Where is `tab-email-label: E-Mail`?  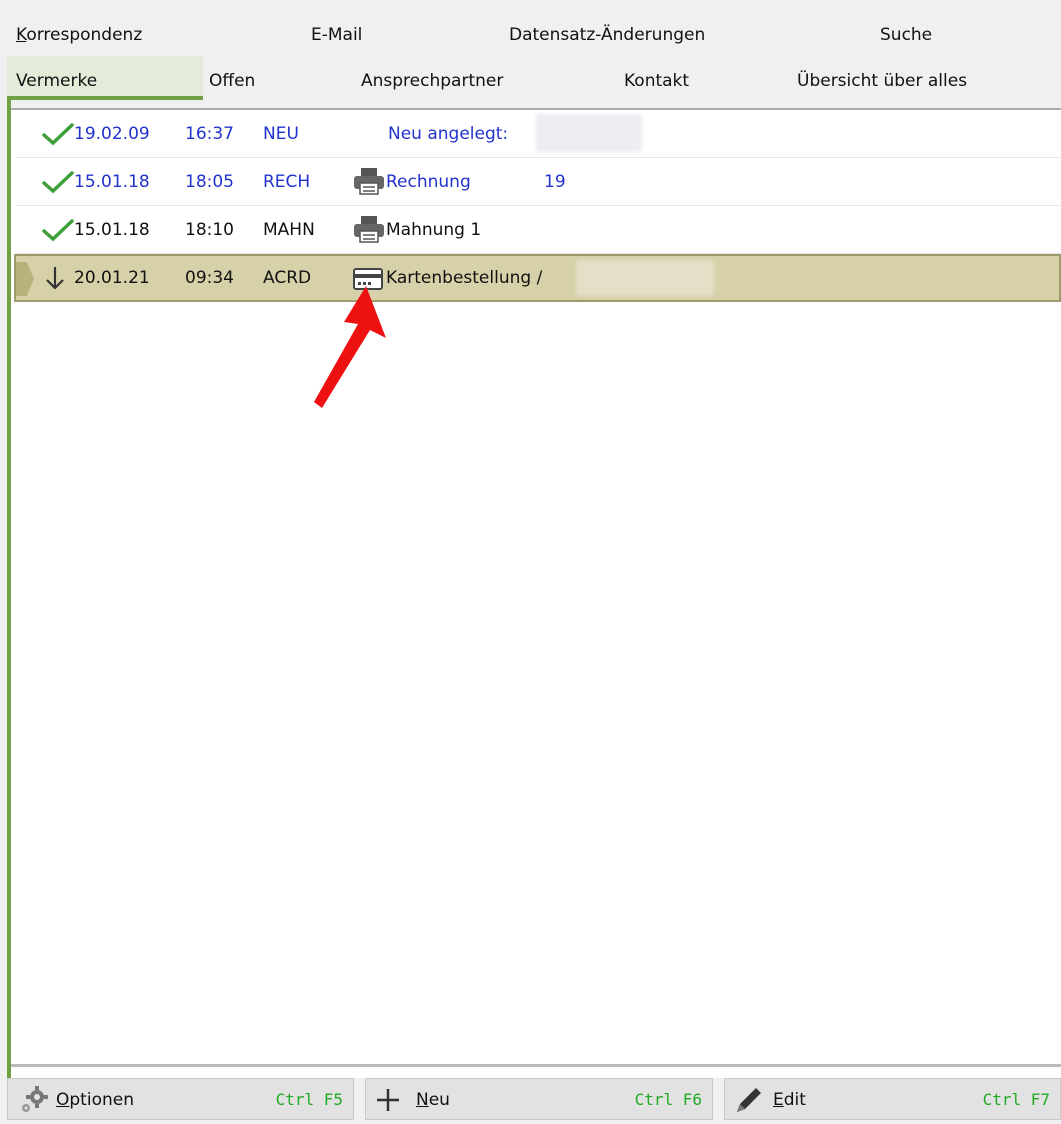
tab-email-label: E-Mail is located at coordinates (337, 35).